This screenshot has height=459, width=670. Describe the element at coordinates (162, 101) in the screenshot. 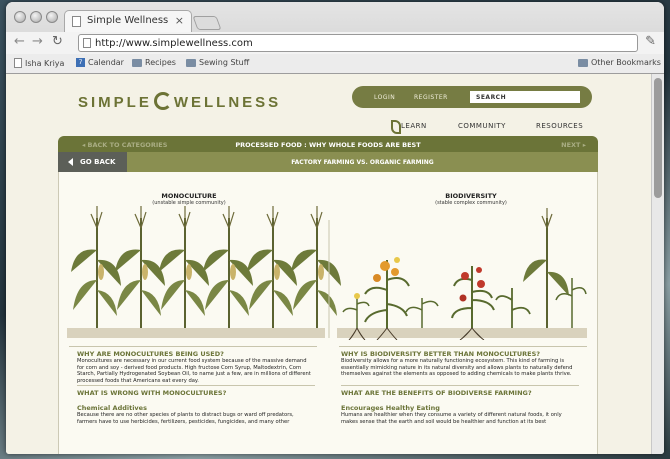

I see `swirl-logo-icon` at that location.